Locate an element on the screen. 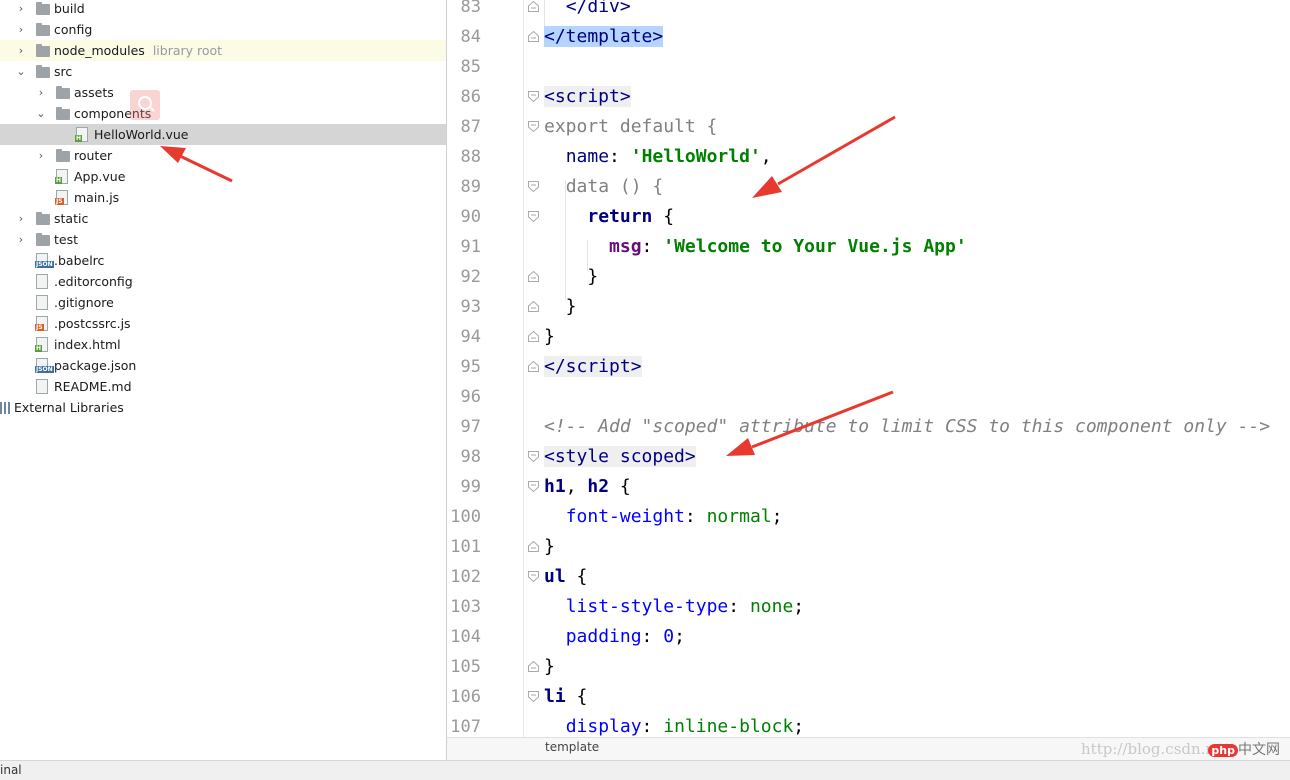  watermark-logo: php 中文网 is located at coordinates (1244, 749).